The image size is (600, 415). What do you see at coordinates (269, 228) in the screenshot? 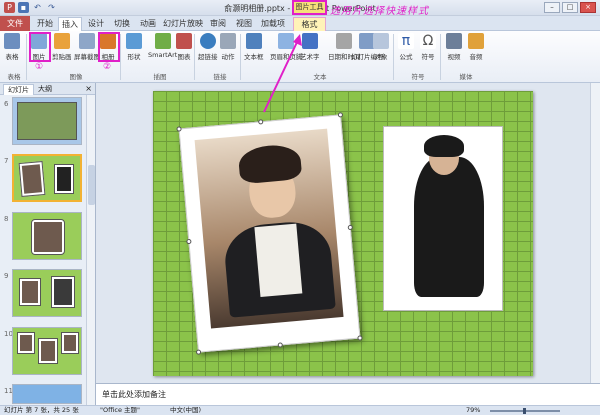
I see `photo-image` at bounding box center [269, 228].